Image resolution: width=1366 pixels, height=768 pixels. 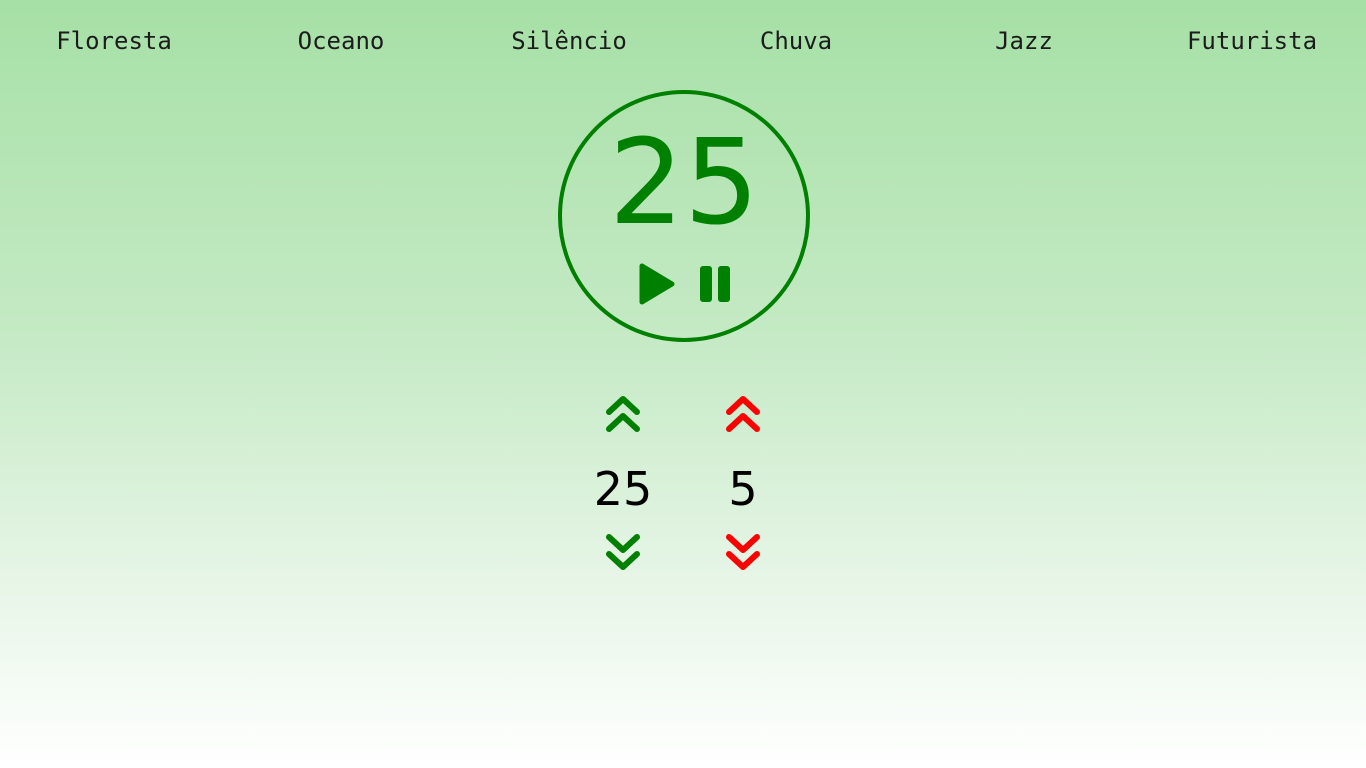 I want to click on timer-display: 25, so click(x=684, y=182).